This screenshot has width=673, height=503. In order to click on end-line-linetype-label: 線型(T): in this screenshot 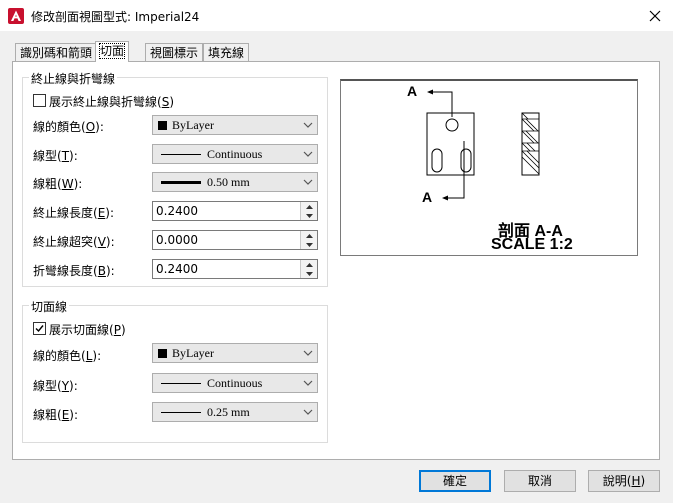, I will do `click(55, 156)`.